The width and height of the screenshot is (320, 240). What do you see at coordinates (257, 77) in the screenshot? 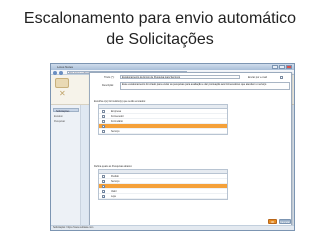
I see `email-option-label: Enviar por e-mail` at bounding box center [257, 77].